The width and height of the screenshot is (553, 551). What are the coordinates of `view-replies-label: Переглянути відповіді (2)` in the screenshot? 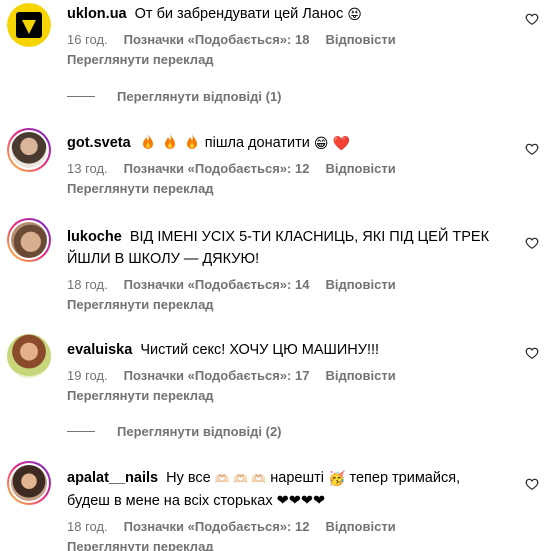 It's located at (199, 431).